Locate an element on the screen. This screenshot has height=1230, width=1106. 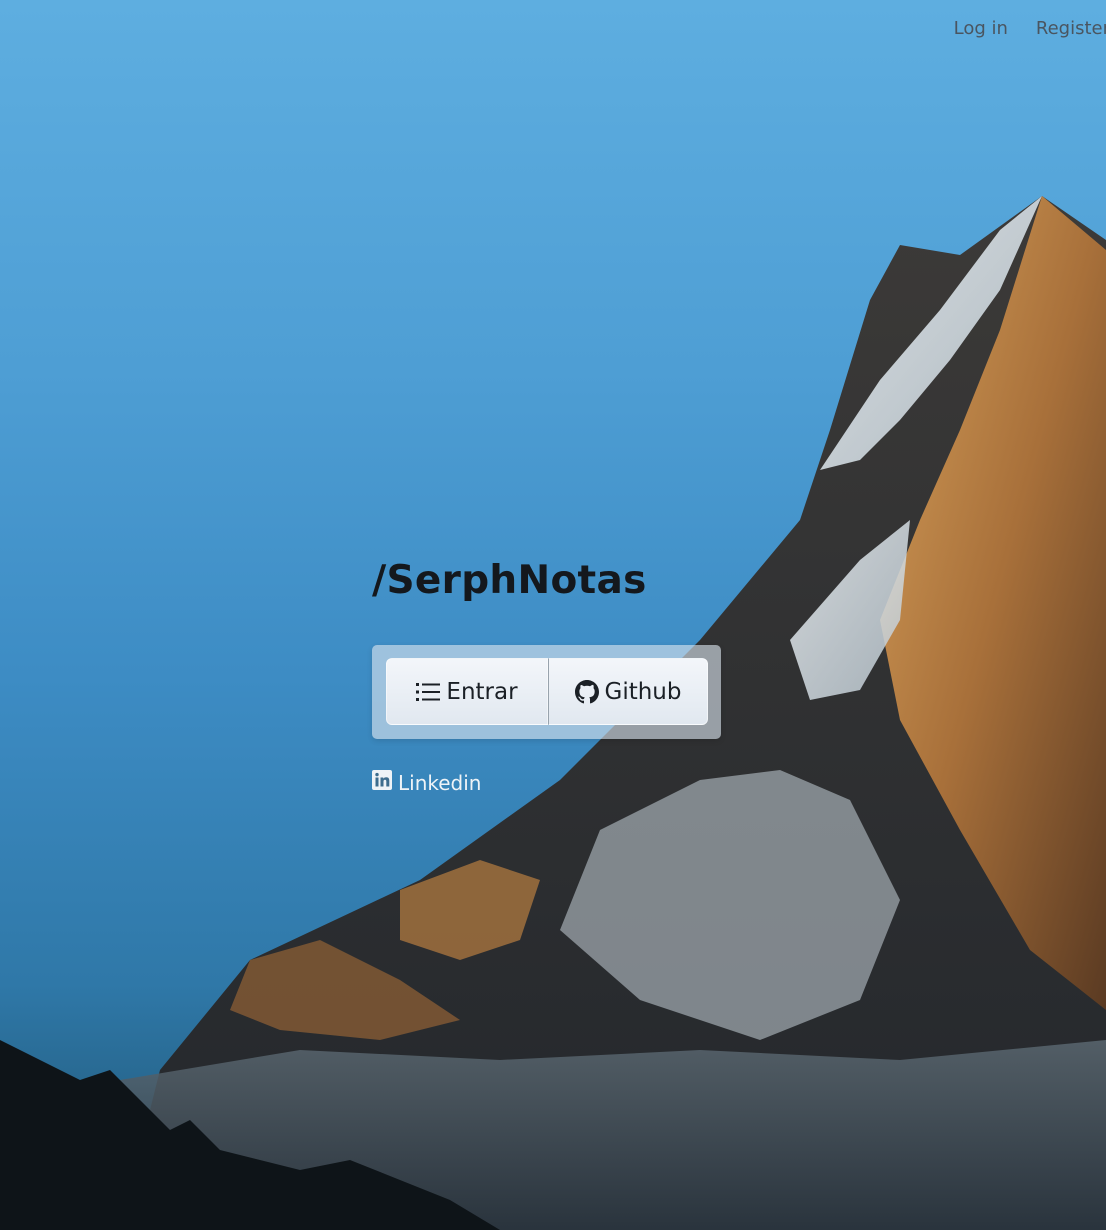
list-icon is located at coordinates (428, 692).